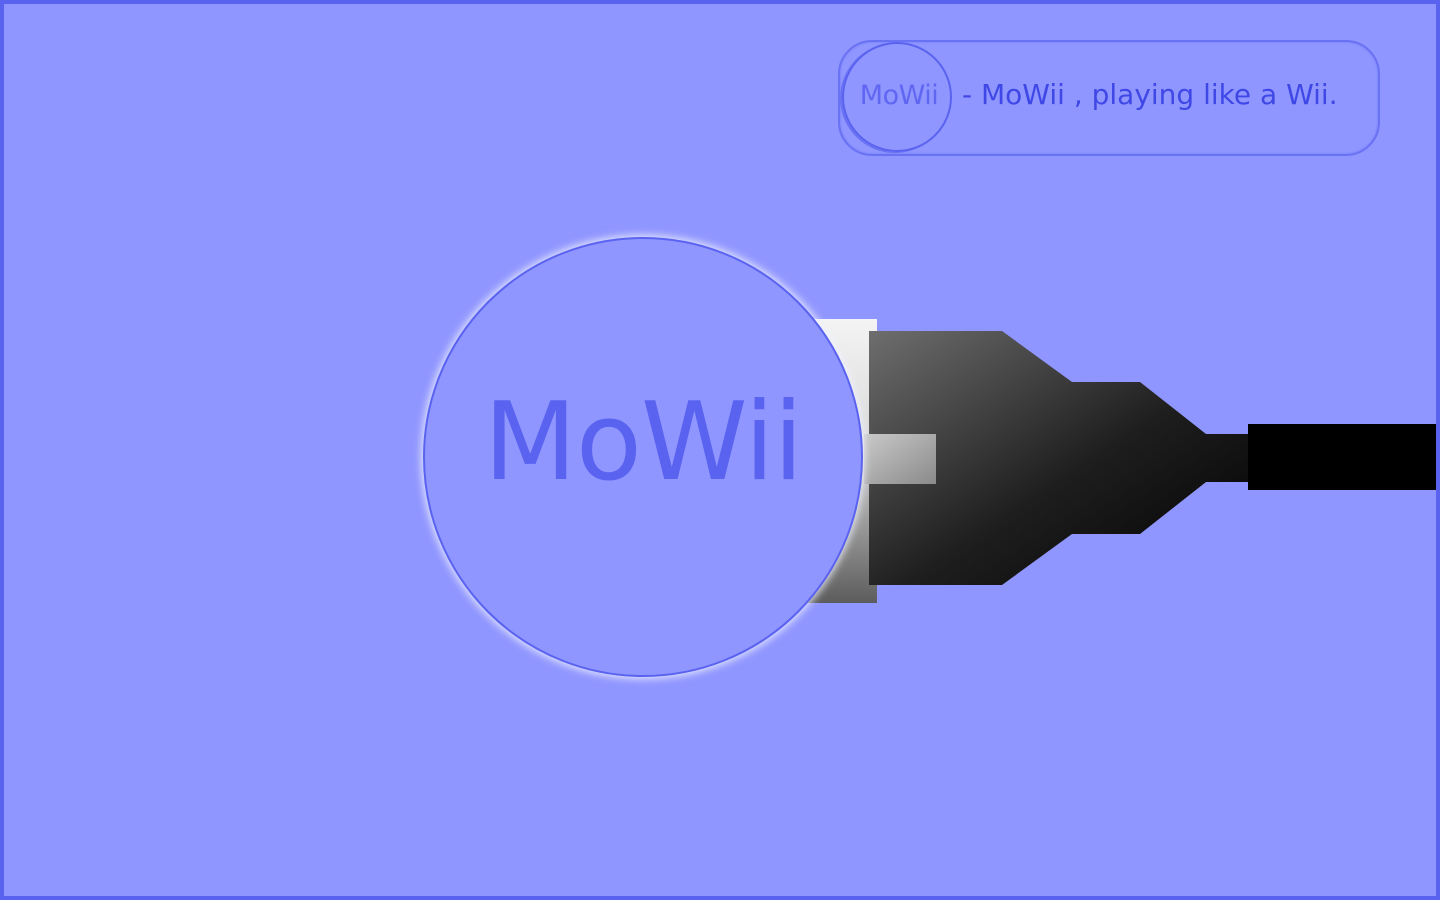 This screenshot has width=1440, height=900. I want to click on small-logo: MoWii, so click(897, 97).